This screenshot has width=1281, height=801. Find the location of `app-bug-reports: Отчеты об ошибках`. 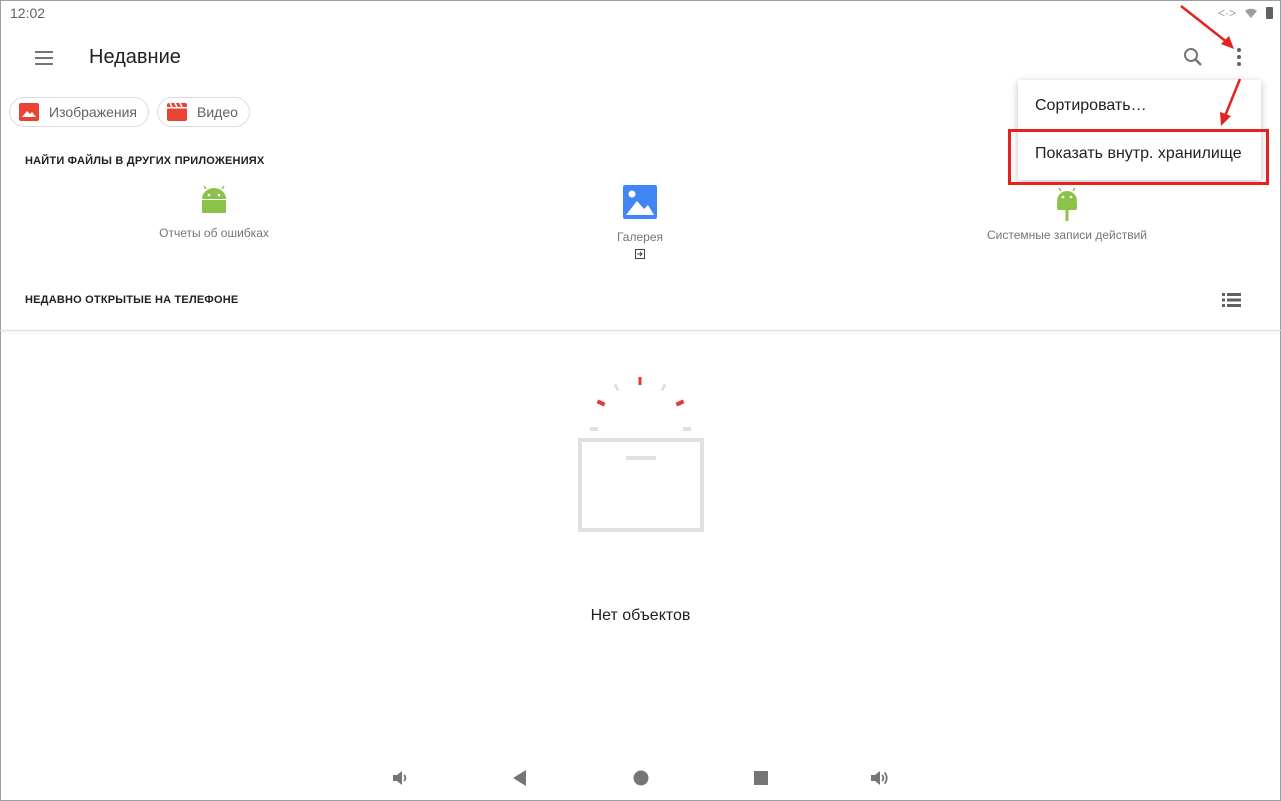

app-bug-reports: Отчеты об ошибках is located at coordinates (214, 212).